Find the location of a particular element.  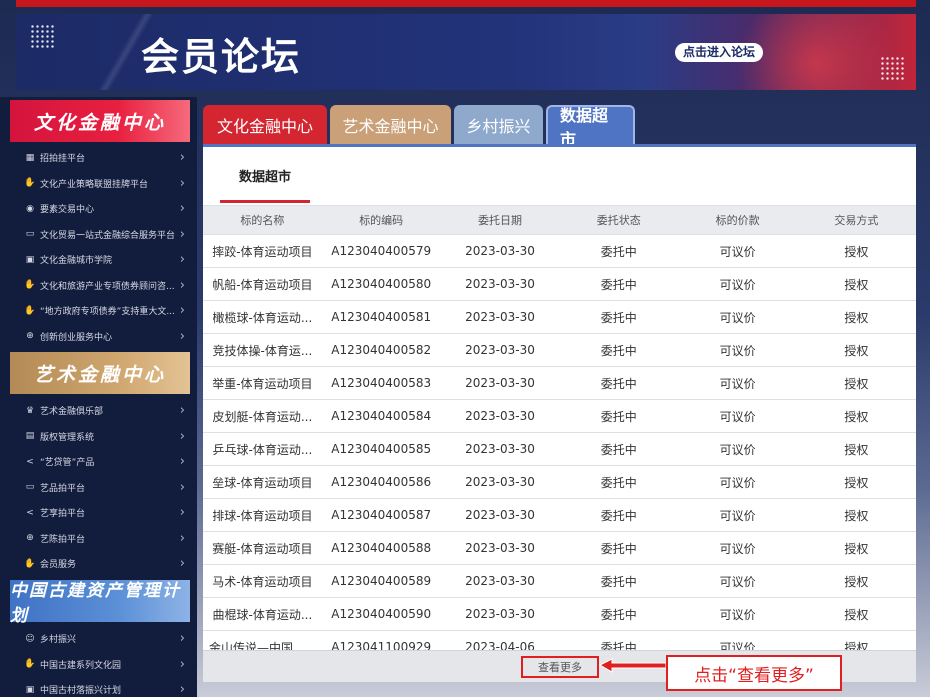

sidebar-item: ⊕ 艺陈拍平台 › is located at coordinates (98, 539).